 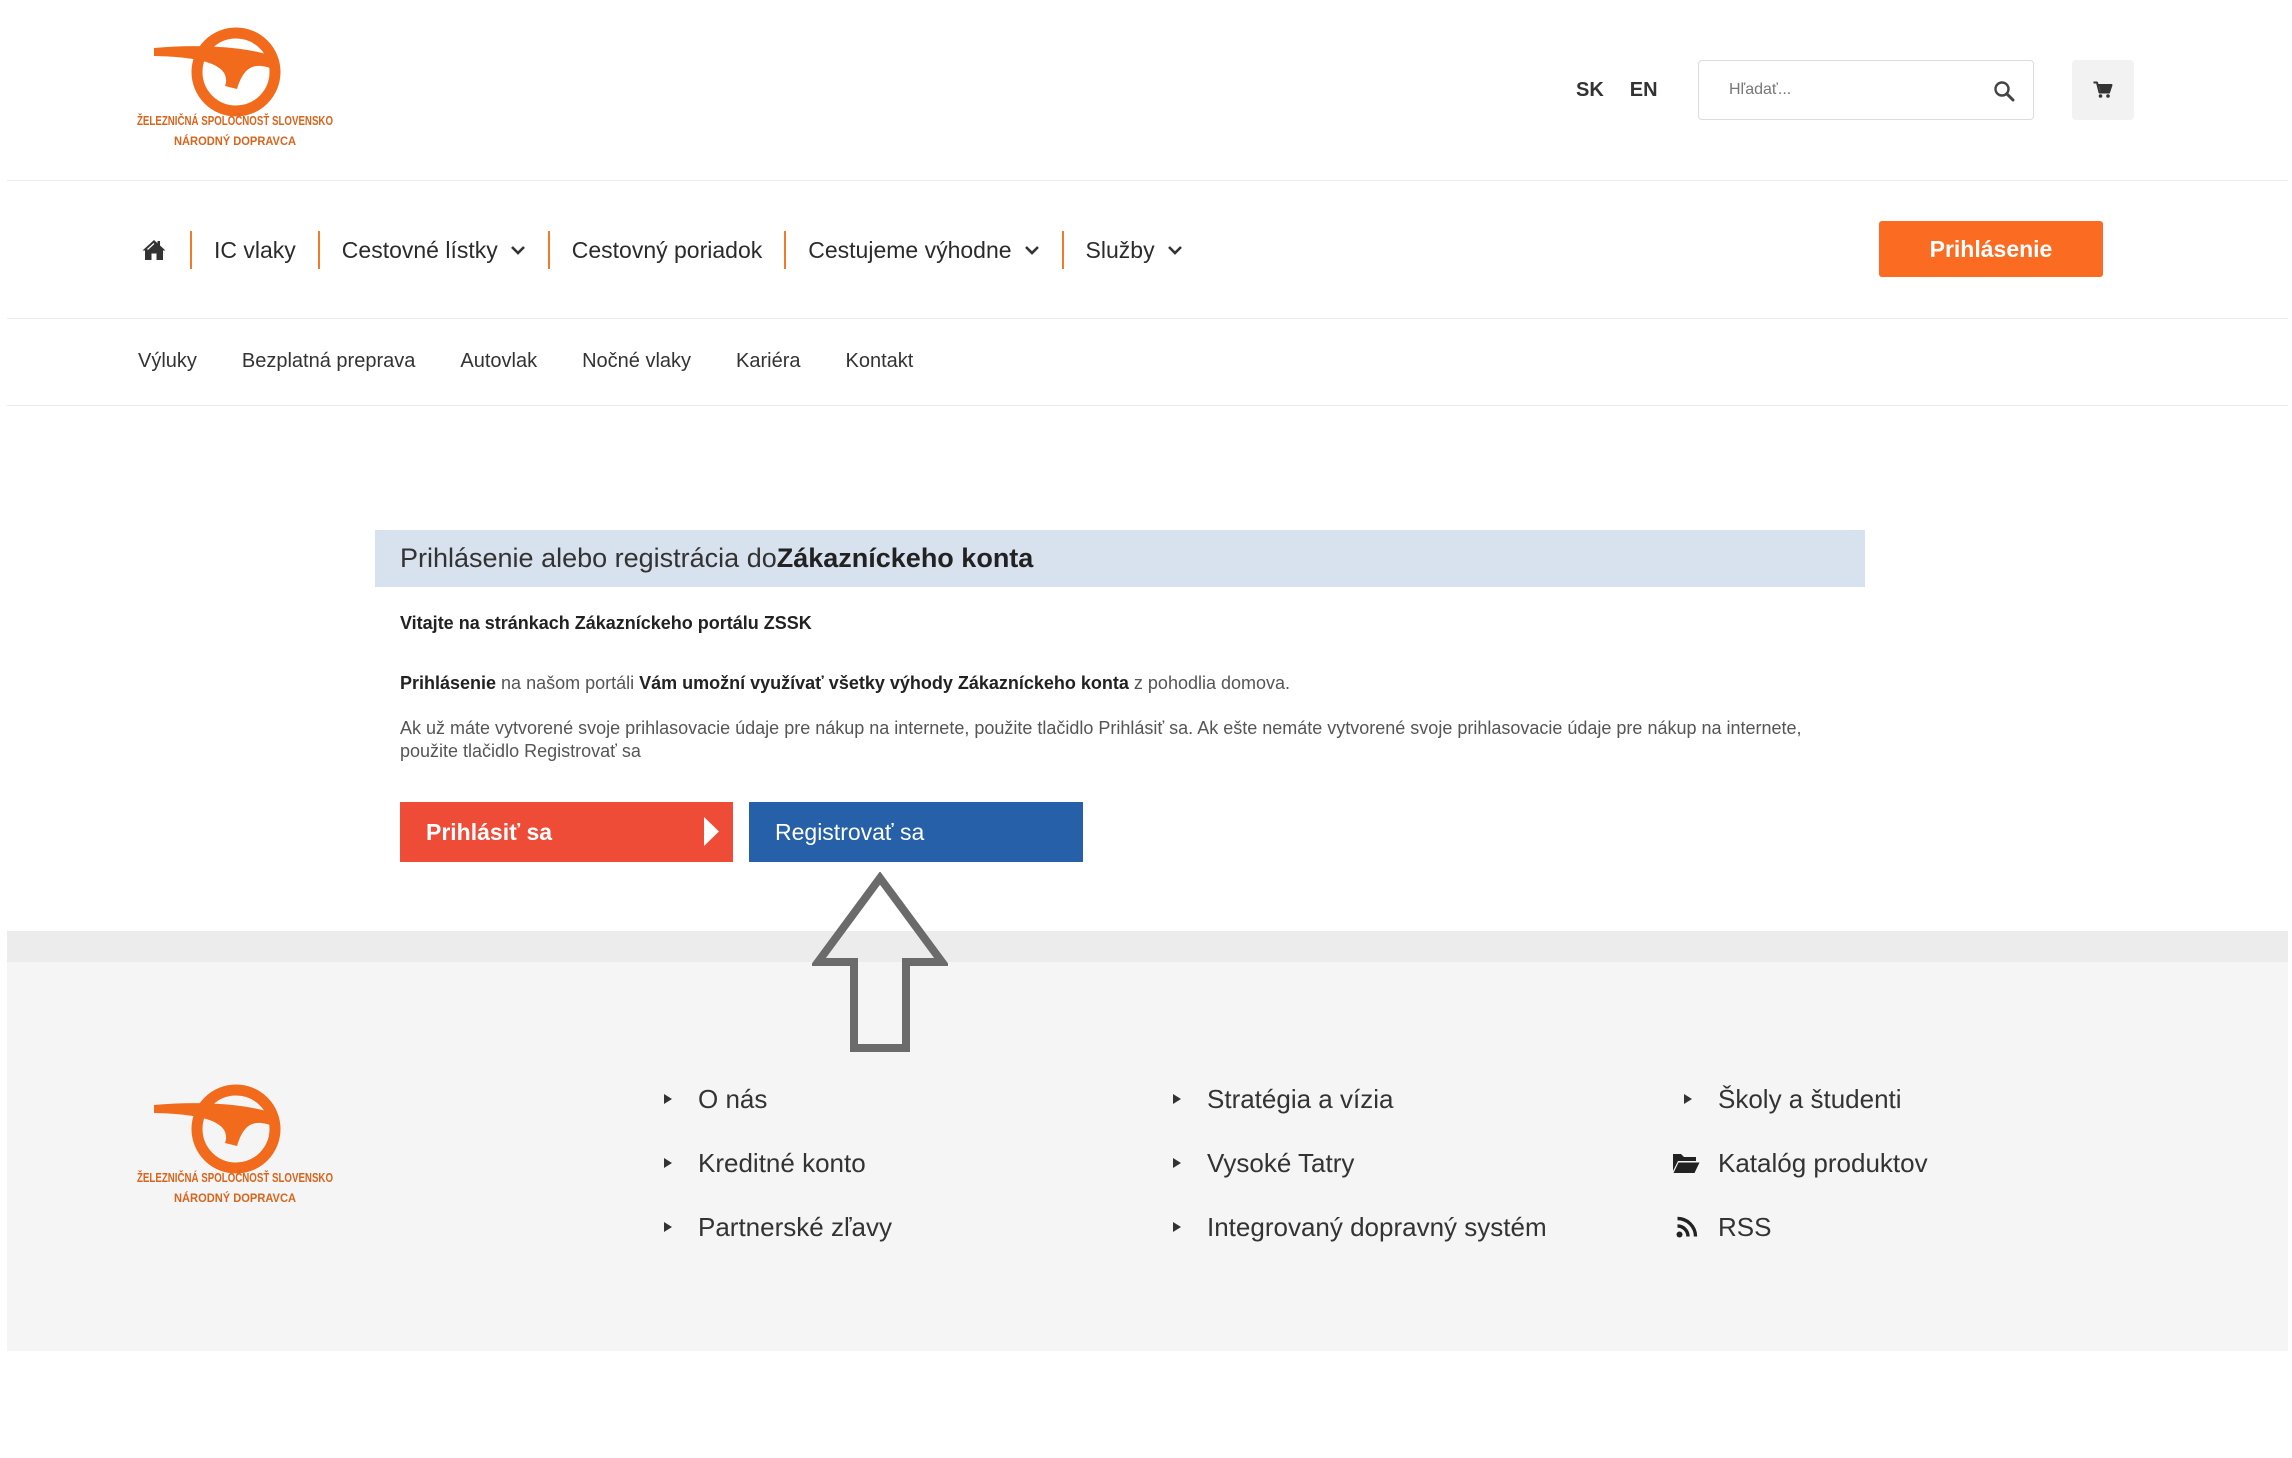 I want to click on header-login-button: Prihlásenie, so click(x=1991, y=249).